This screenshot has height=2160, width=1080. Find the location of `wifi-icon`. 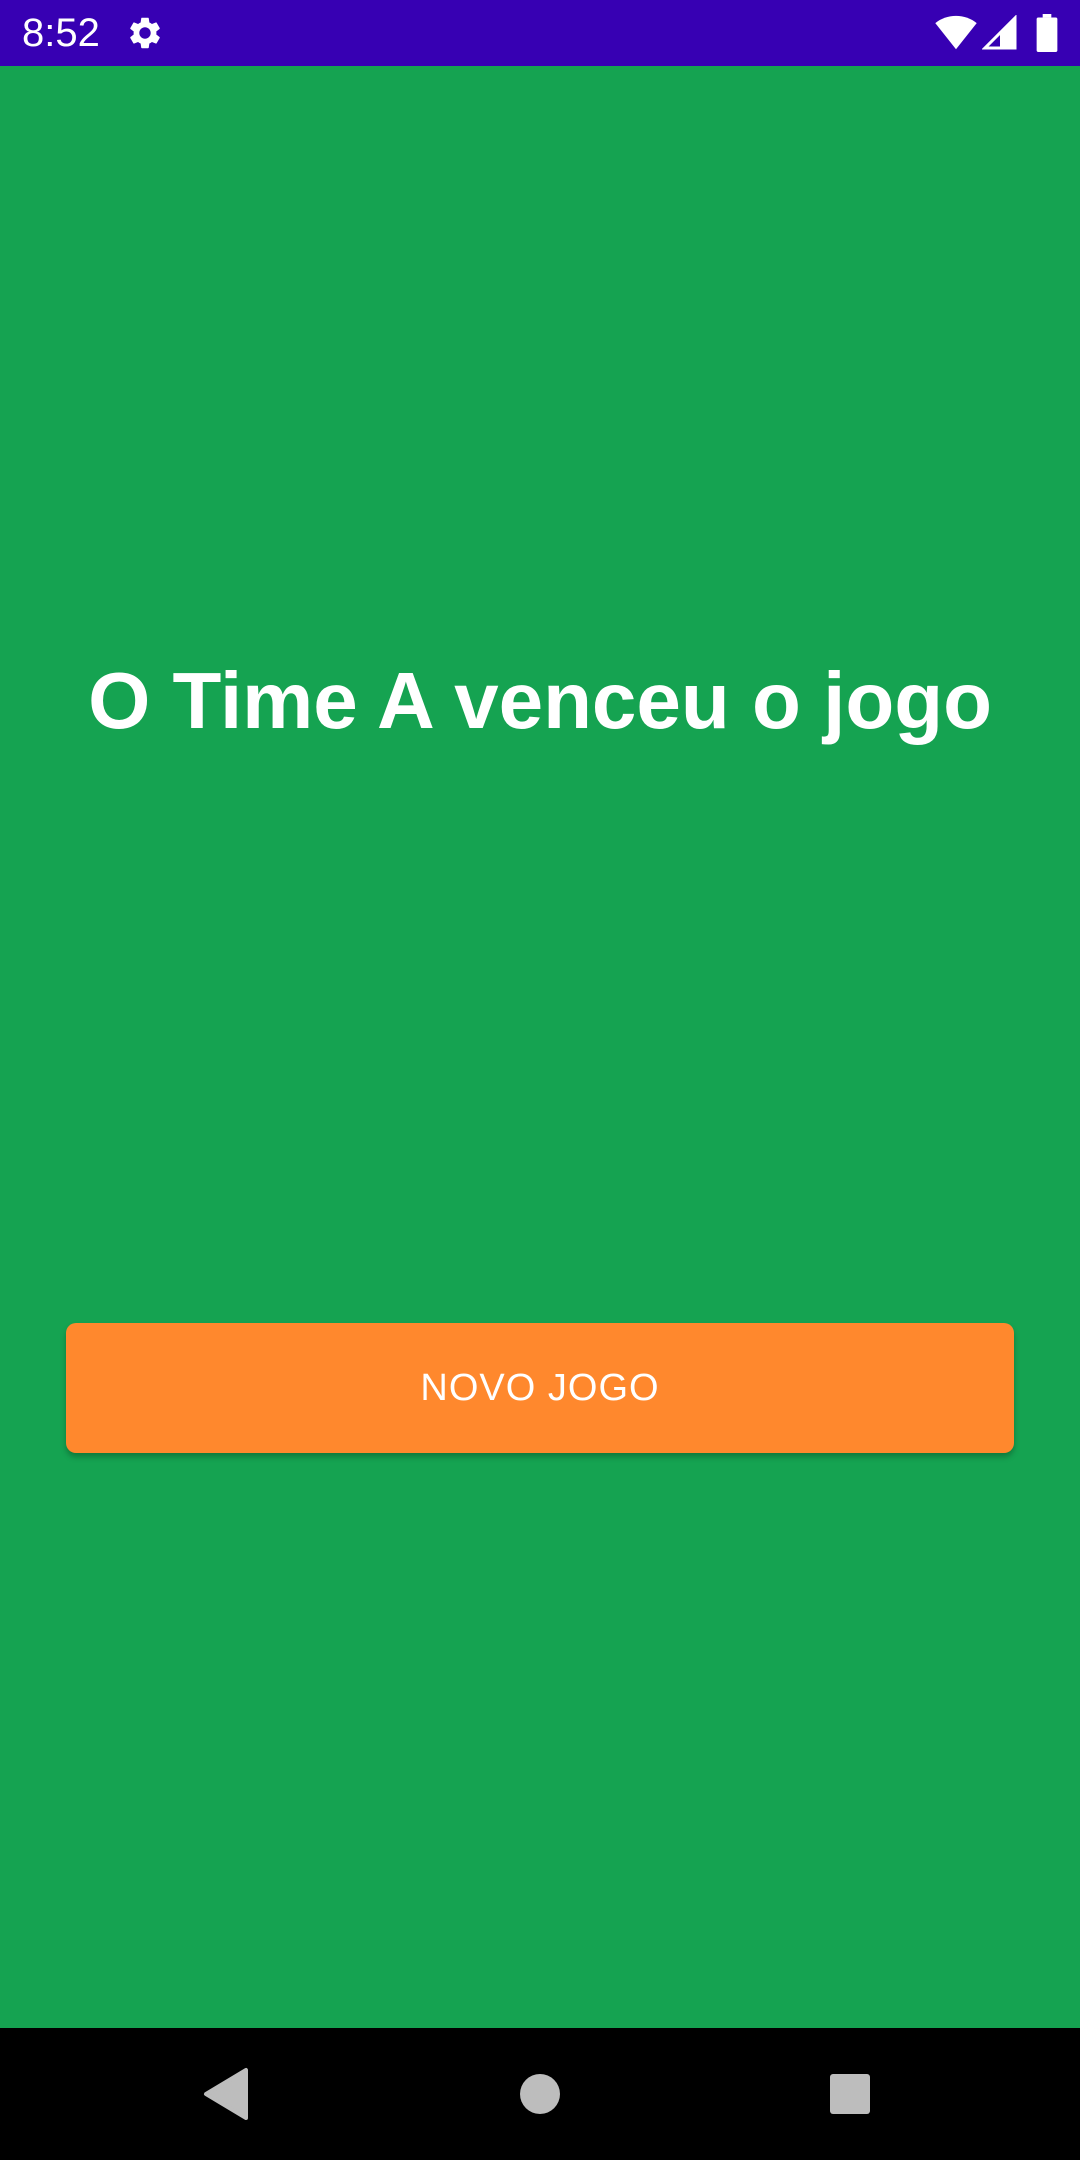

wifi-icon is located at coordinates (956, 32).